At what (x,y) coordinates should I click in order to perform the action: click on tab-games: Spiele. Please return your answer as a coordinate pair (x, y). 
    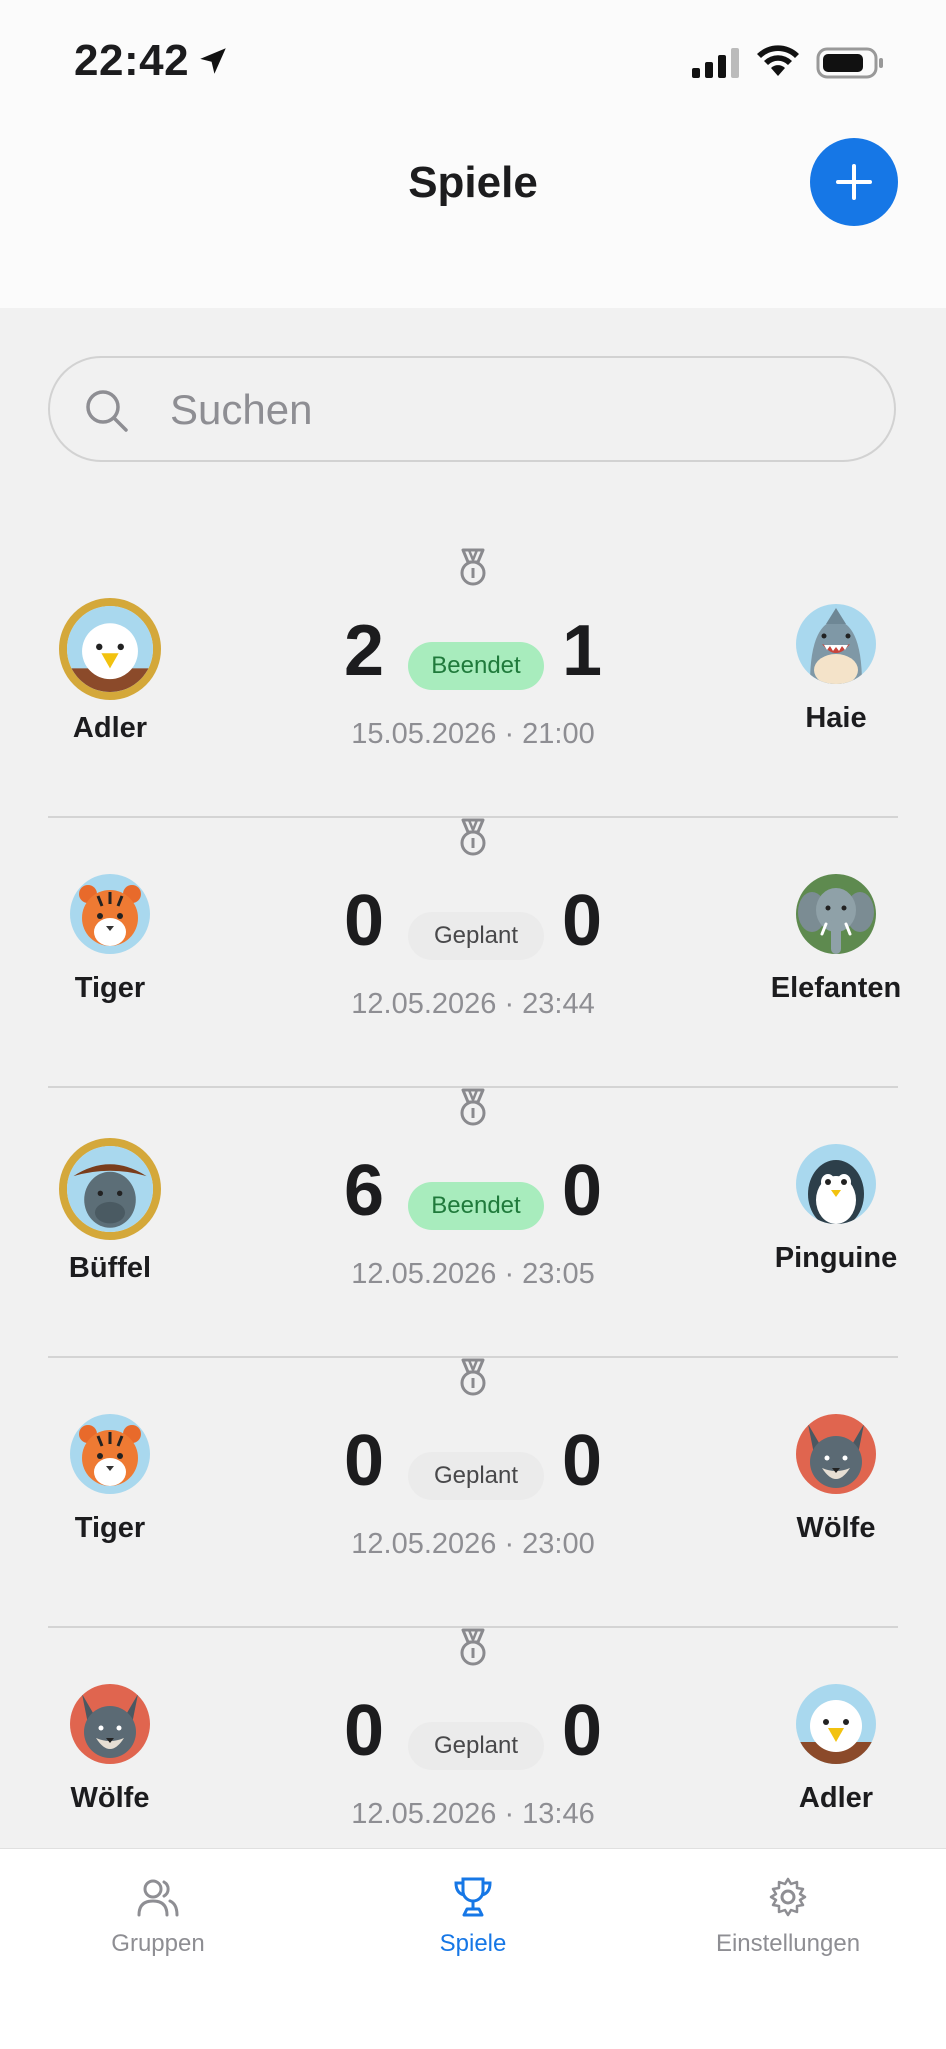
    Looking at the image, I should click on (473, 1916).